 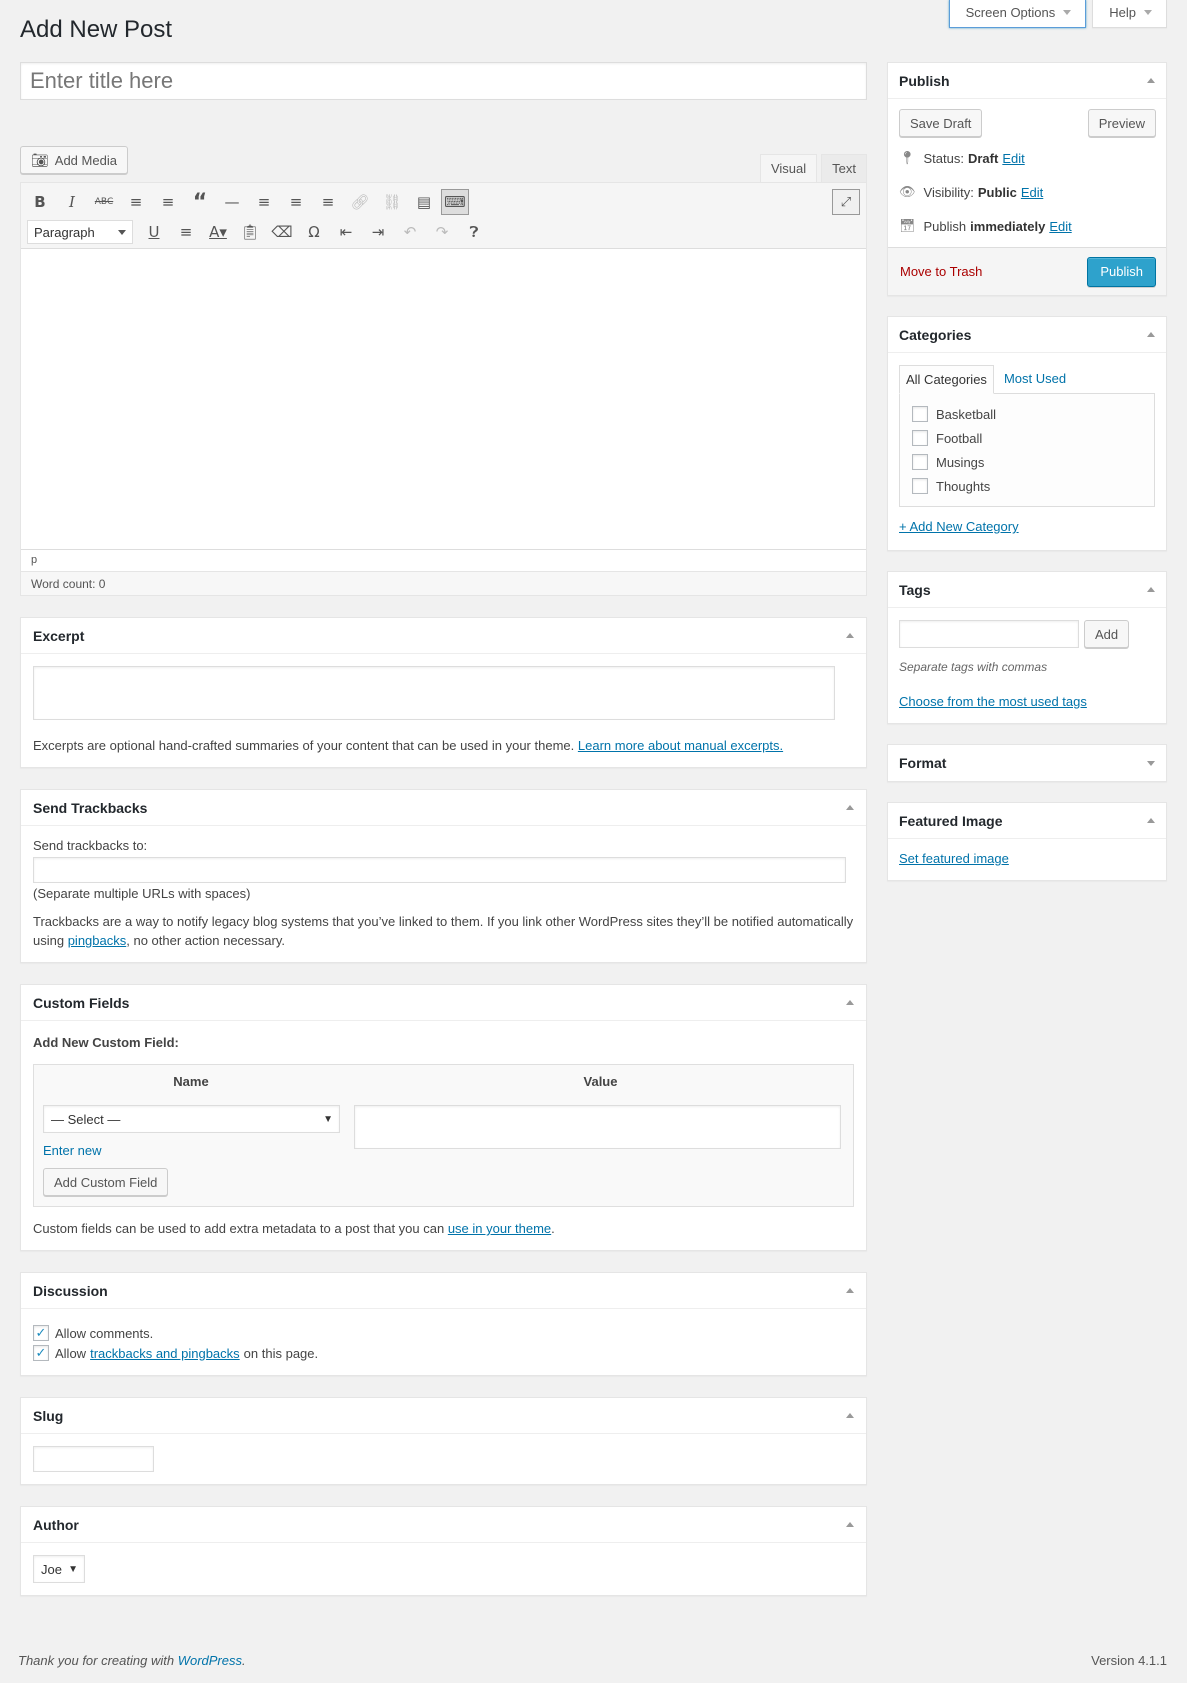 I want to click on text-color-icon: A▾, so click(x=218, y=232).